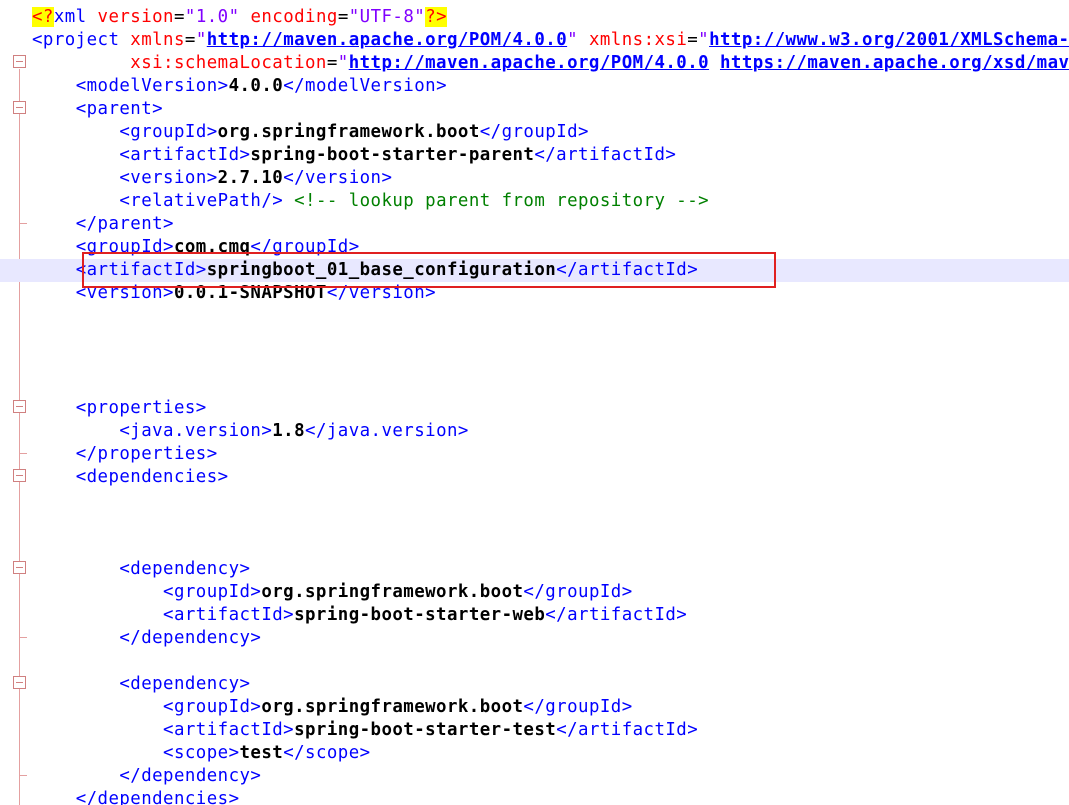  I want to click on code-line: <parent>, so click(534, 109).